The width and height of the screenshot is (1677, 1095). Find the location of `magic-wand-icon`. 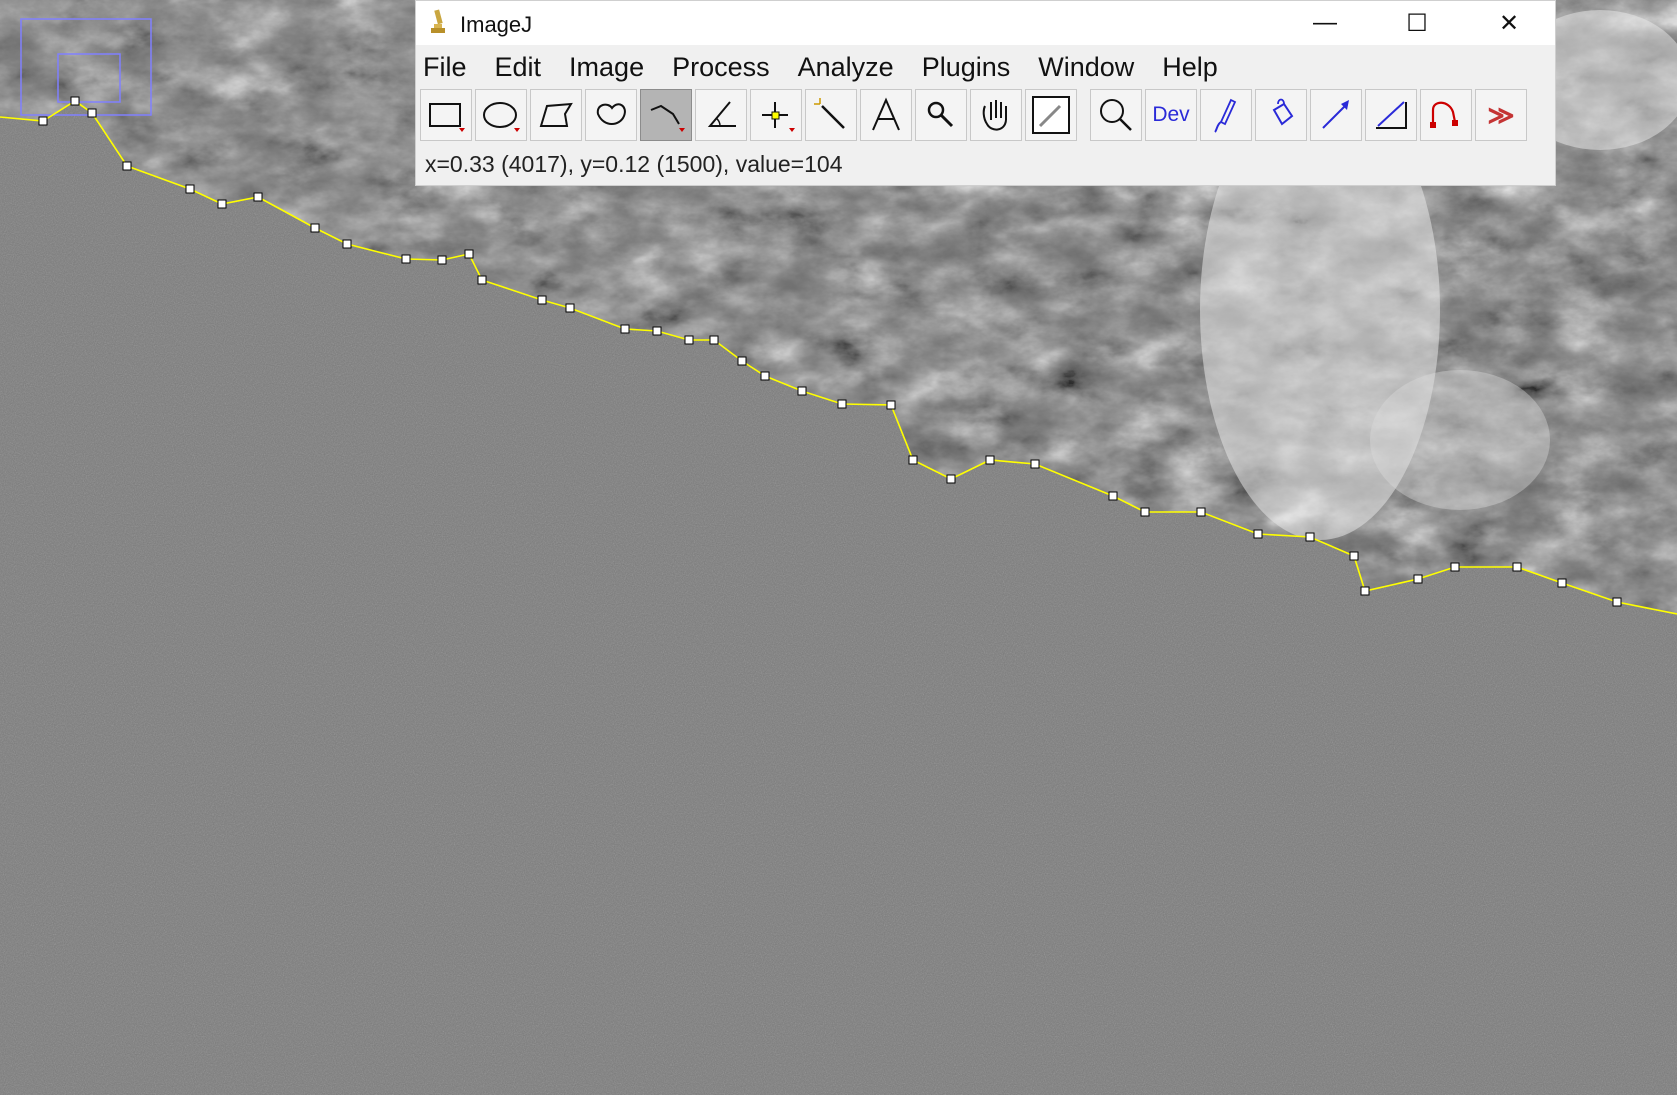

magic-wand-icon is located at coordinates (829, 113).